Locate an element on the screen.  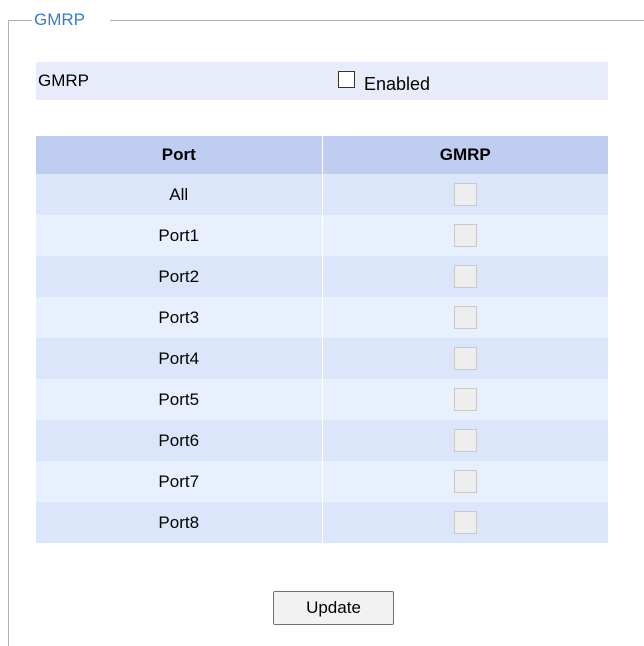
table-row: Port2 is located at coordinates (322, 276).